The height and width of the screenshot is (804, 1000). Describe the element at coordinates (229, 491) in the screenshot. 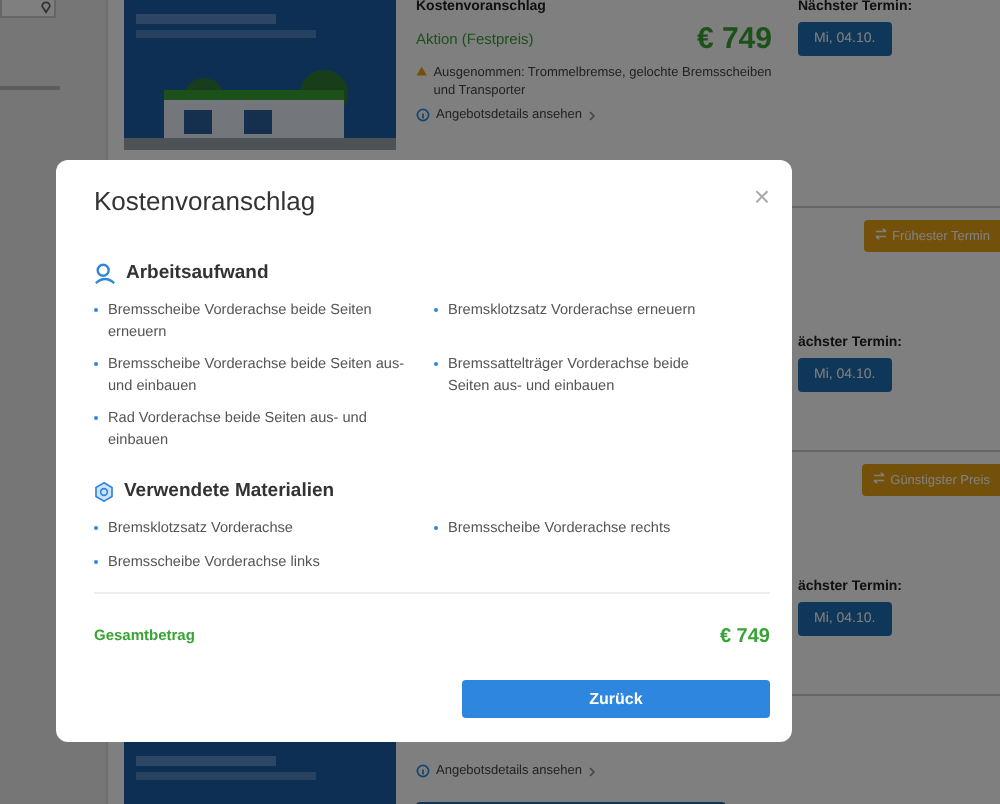

I see `section-title: Verwendete Materialien` at that location.